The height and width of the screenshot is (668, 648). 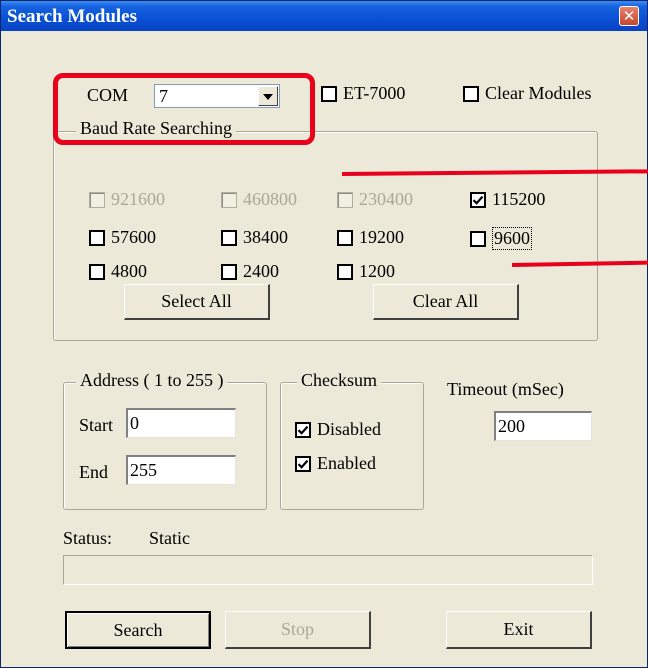 What do you see at coordinates (446, 302) in the screenshot?
I see `clear-all-button: Clear All` at bounding box center [446, 302].